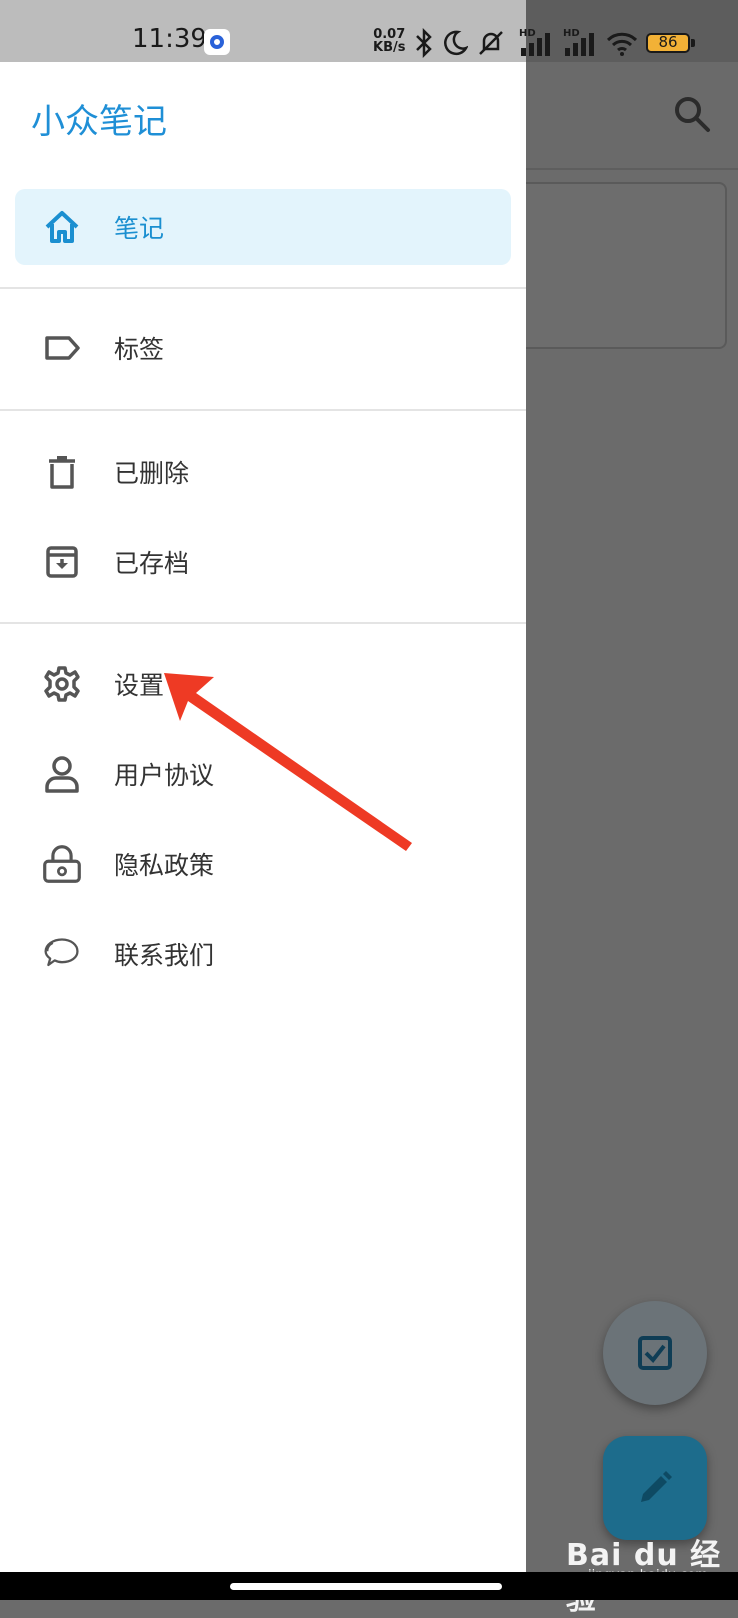 Image resolution: width=738 pixels, height=1618 pixels. I want to click on drawer-item-label: 笔记, so click(139, 228).